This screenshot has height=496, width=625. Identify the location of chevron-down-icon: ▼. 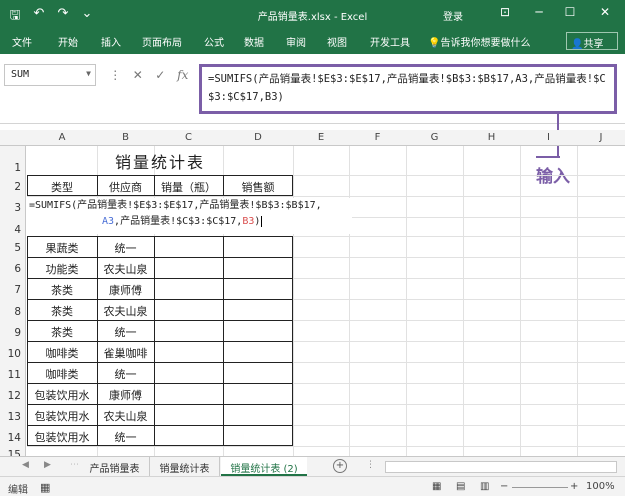
(88, 73).